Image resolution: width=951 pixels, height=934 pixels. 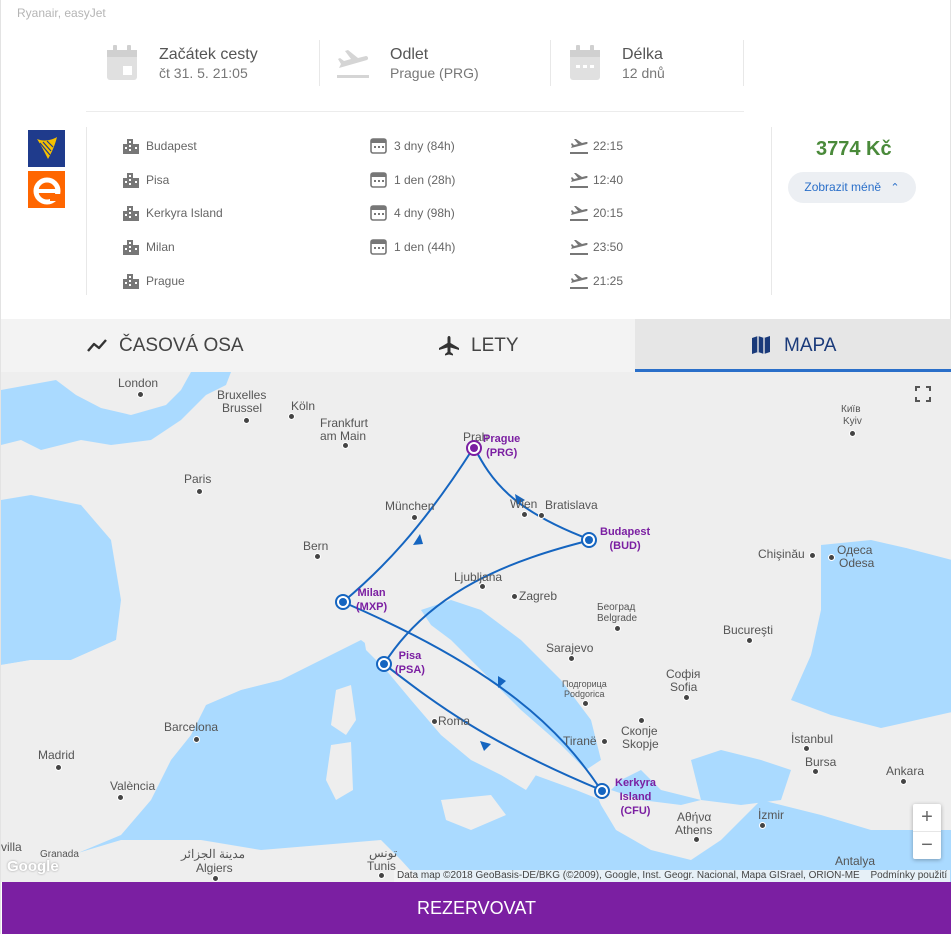 What do you see at coordinates (46, 189) in the screenshot?
I see `easyjet-logo` at bounding box center [46, 189].